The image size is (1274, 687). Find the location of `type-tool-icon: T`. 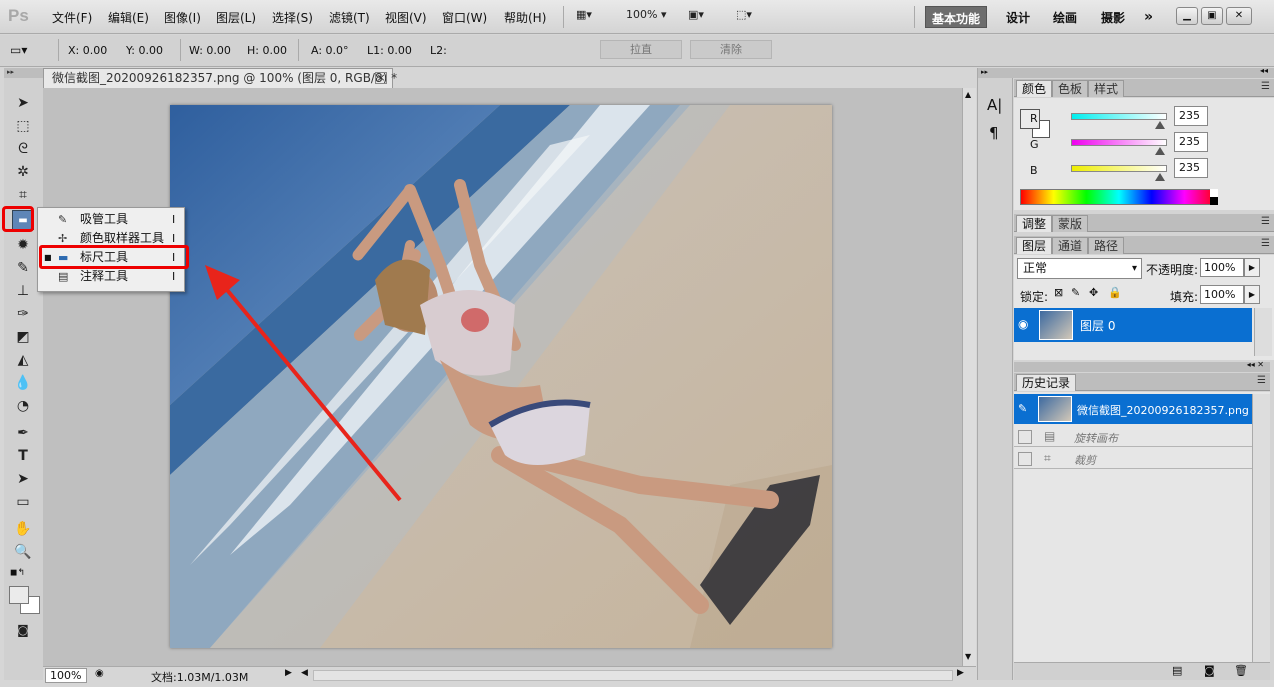

type-tool-icon: T is located at coordinates (23, 456).